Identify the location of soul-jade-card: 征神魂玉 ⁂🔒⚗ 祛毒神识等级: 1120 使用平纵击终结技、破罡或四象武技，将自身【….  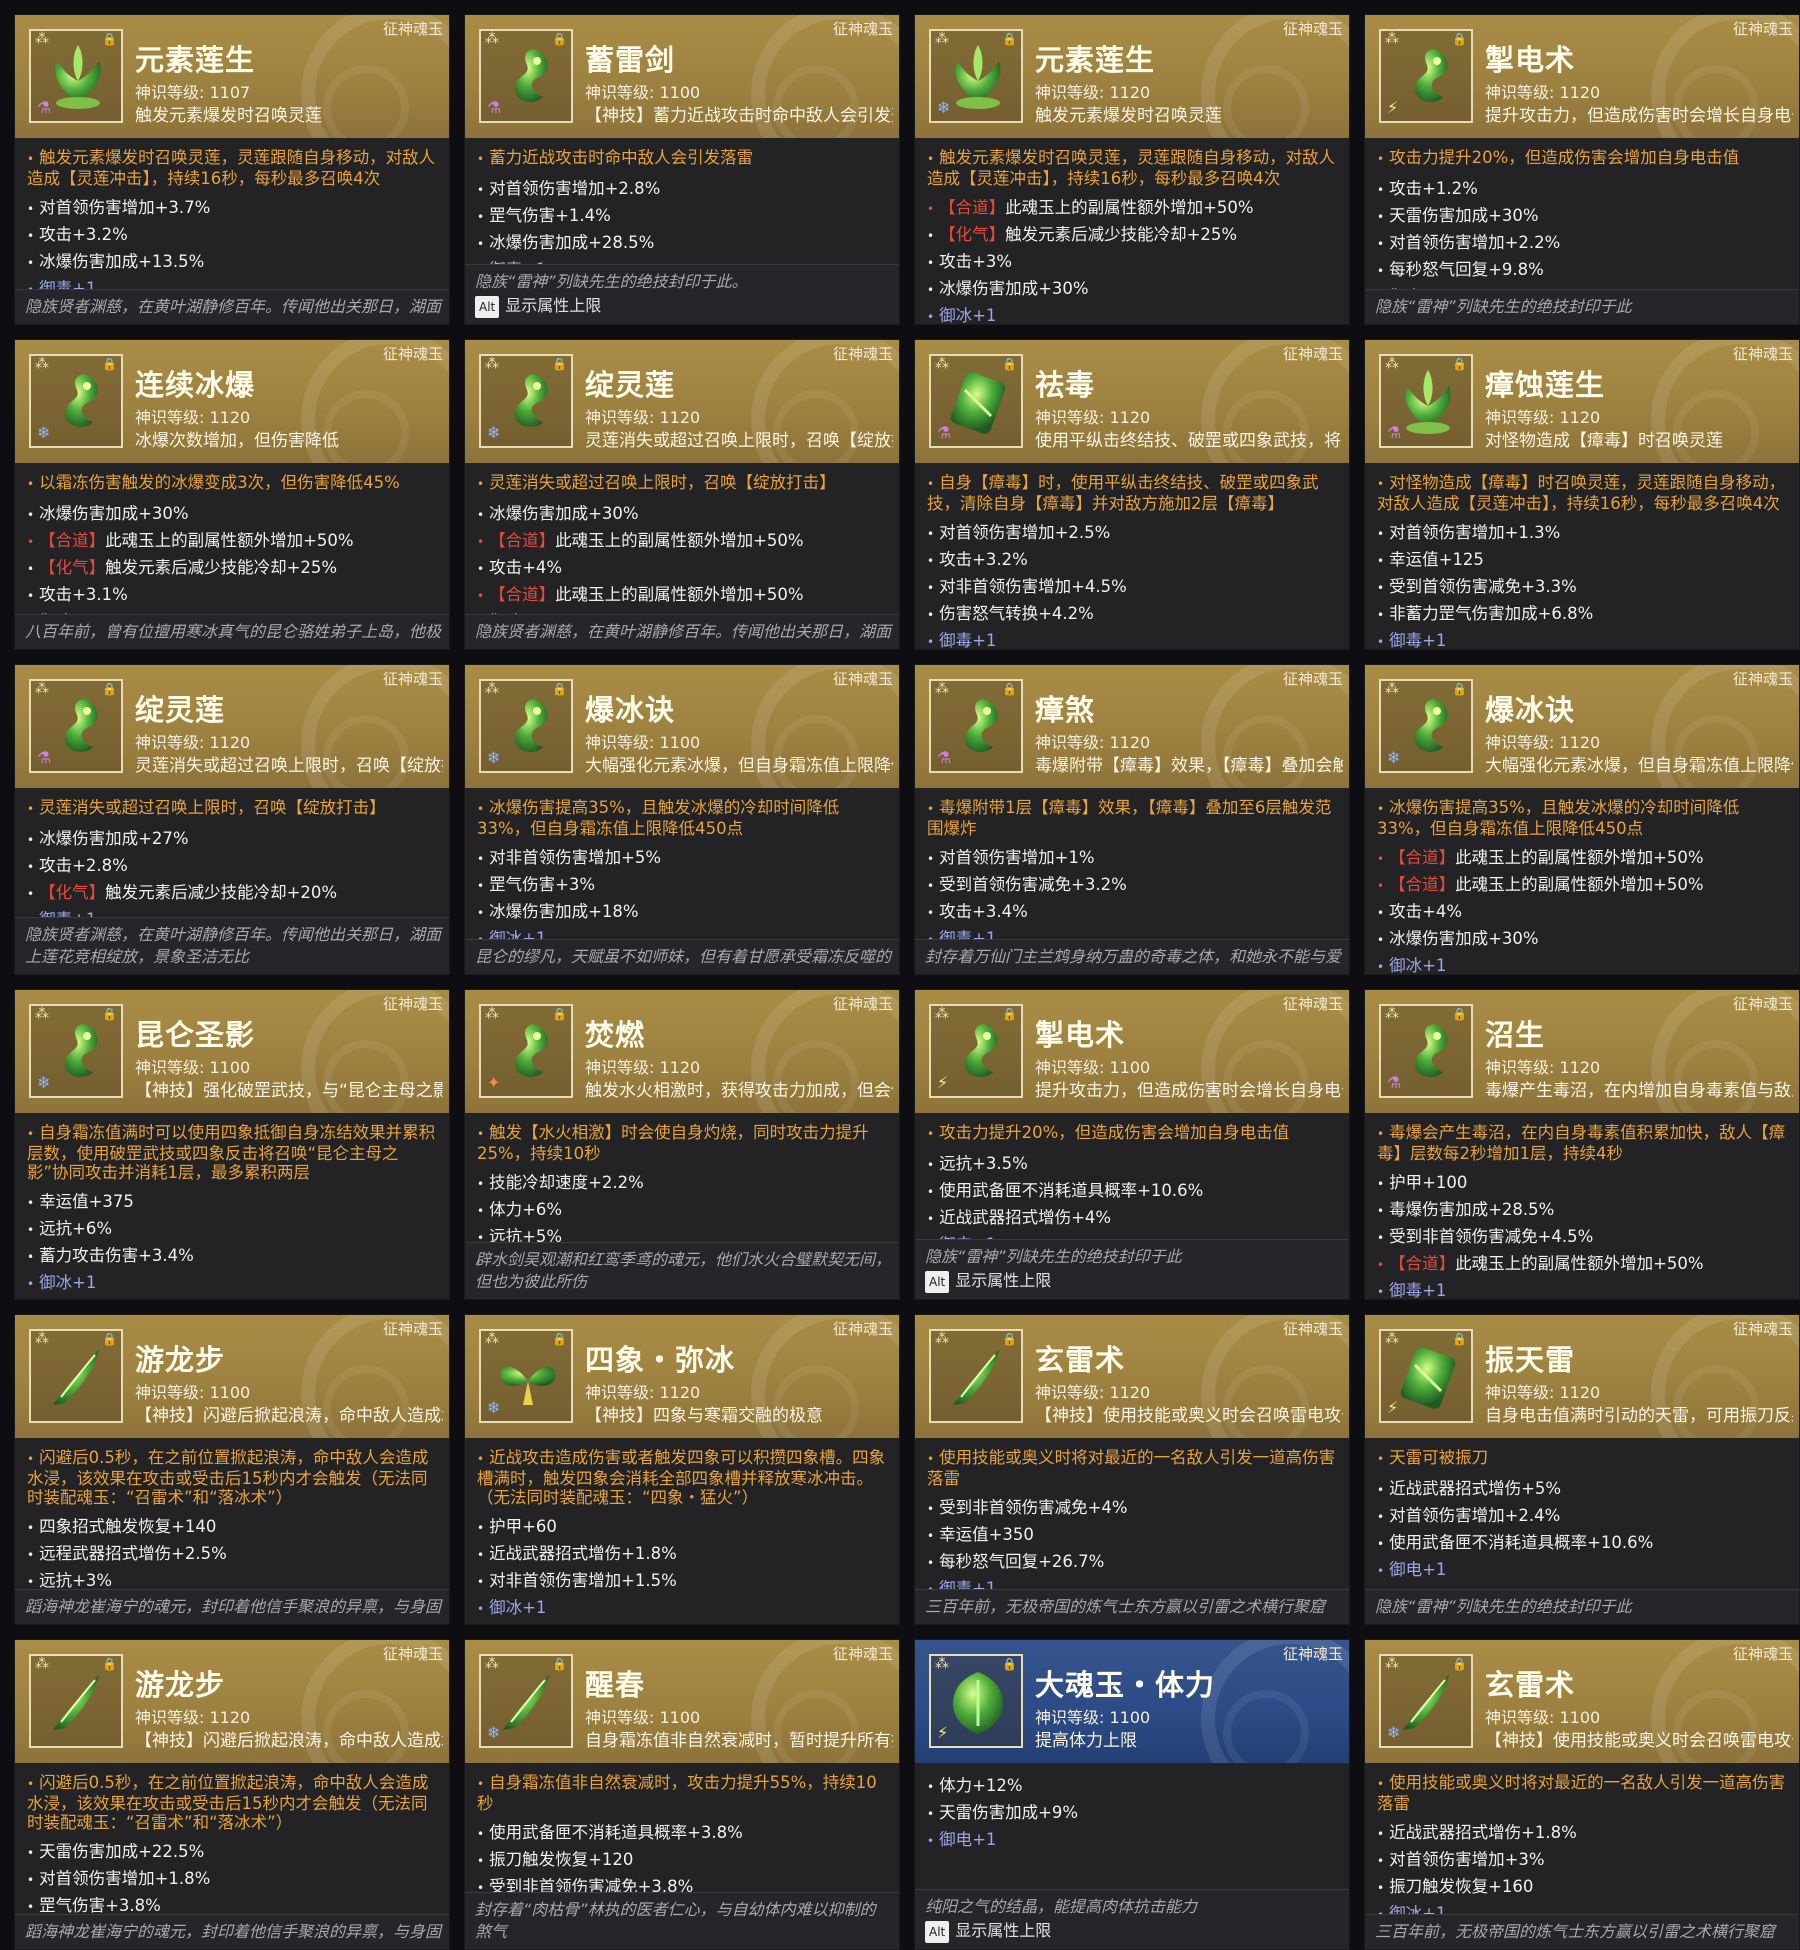
(1132, 494).